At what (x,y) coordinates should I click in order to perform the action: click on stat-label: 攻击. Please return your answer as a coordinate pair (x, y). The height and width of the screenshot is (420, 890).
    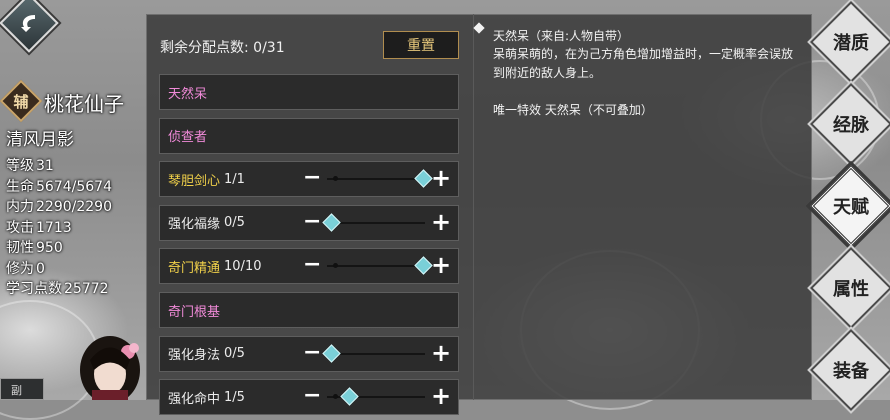
    Looking at the image, I should click on (20, 227).